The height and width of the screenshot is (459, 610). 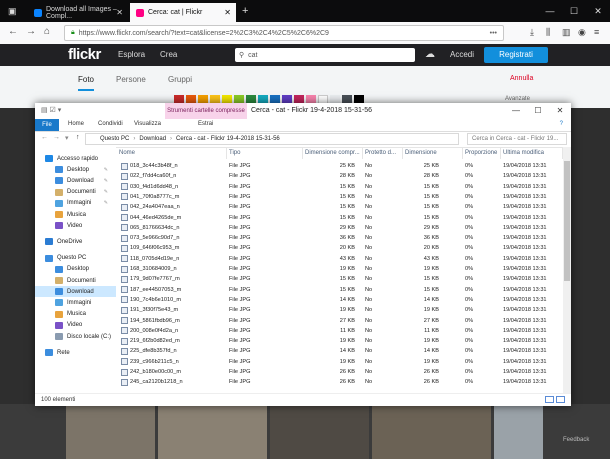 I want to click on up-folder-icon: ↑, so click(x=78, y=137).